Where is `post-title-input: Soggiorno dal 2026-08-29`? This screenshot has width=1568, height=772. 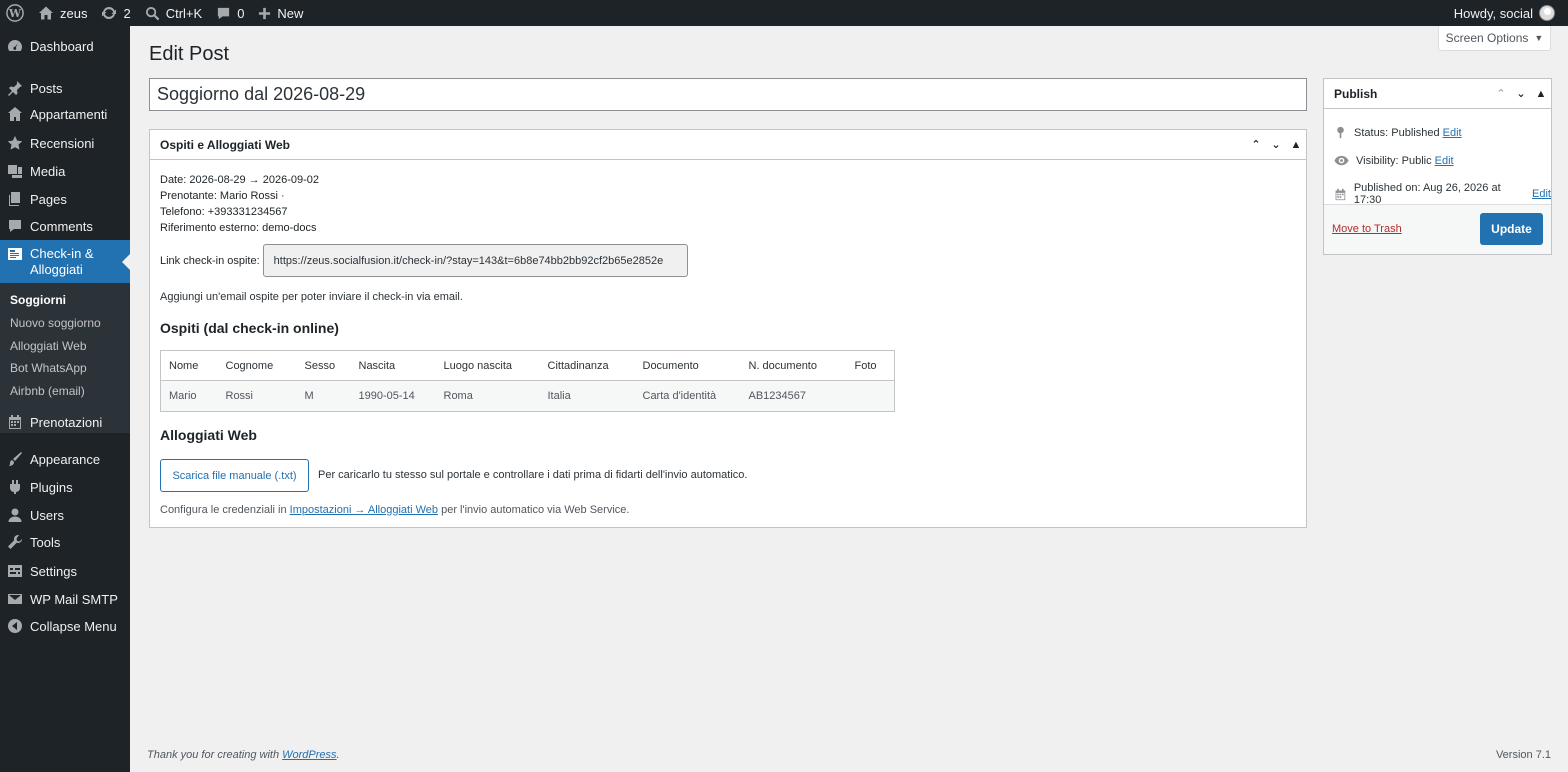
post-title-input: Soggiorno dal 2026-08-29 is located at coordinates (728, 94).